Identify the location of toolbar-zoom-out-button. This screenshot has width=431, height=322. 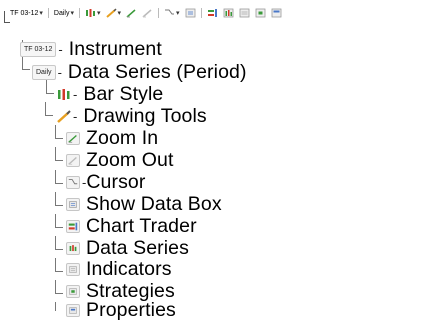
(147, 13).